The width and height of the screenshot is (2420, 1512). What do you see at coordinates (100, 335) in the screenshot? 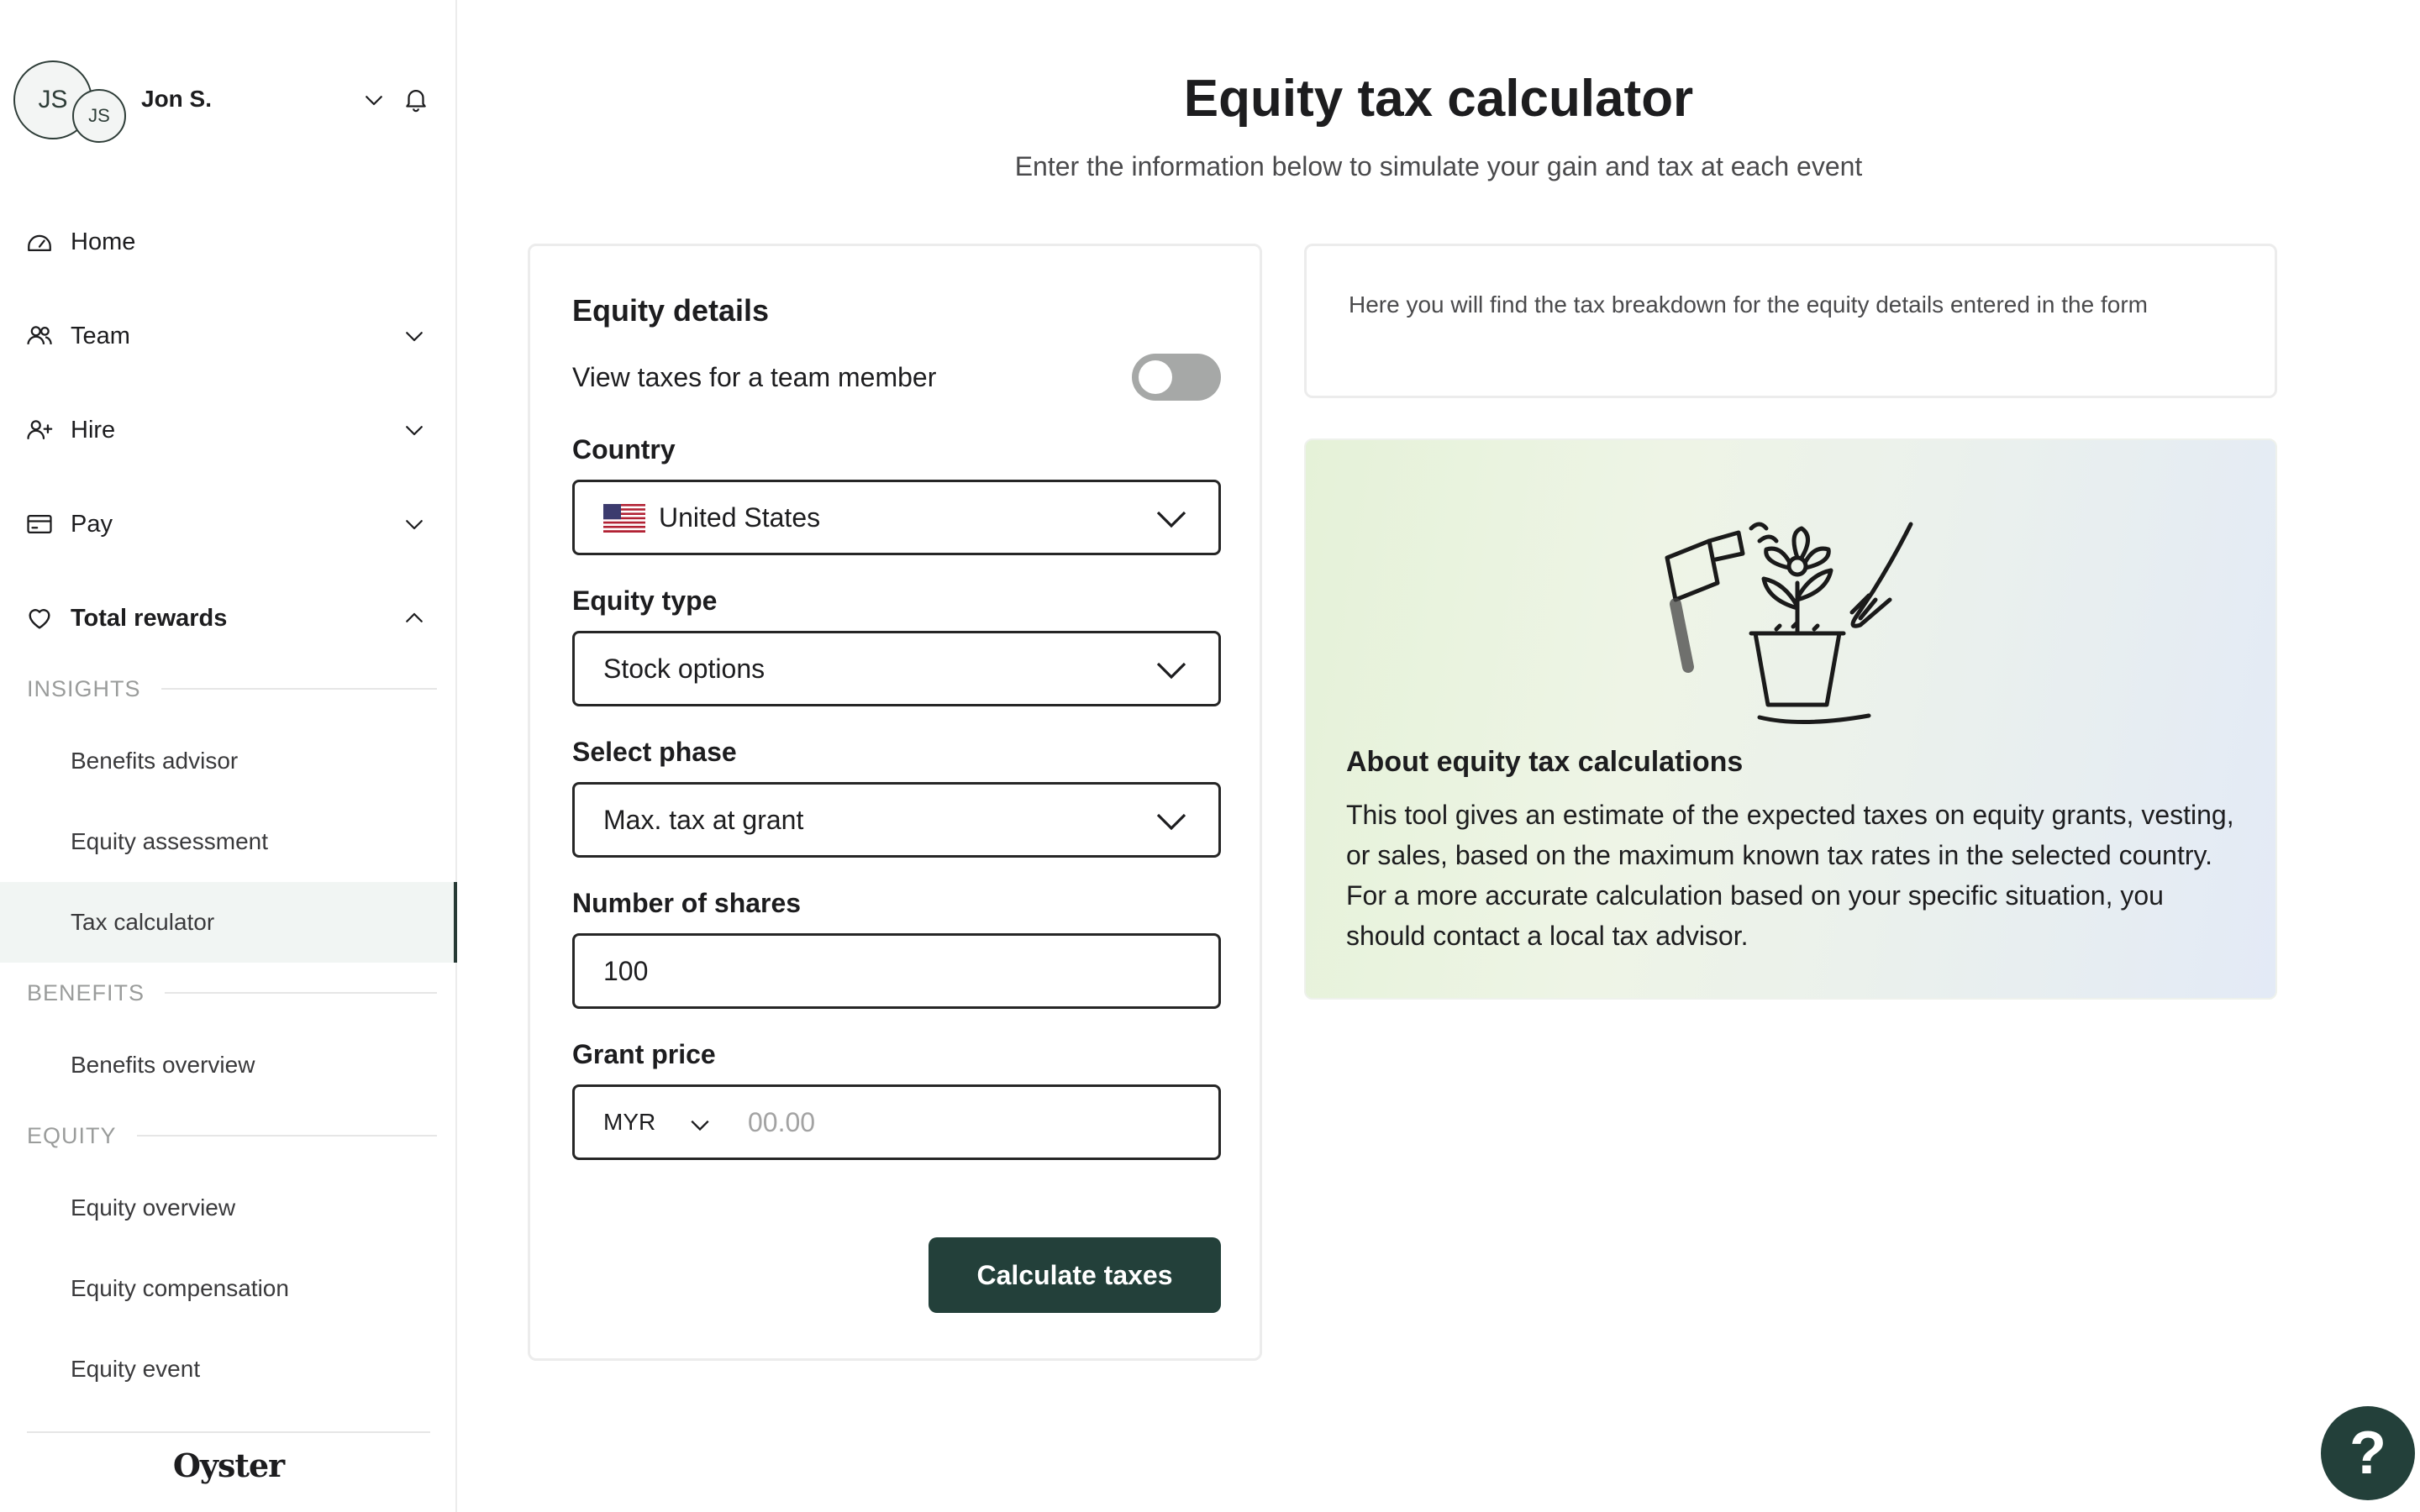
I see `sidebar-item-label: Team` at bounding box center [100, 335].